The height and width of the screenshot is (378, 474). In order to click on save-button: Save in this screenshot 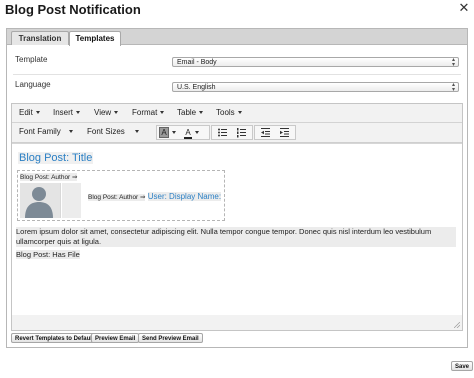, I will do `click(462, 366)`.